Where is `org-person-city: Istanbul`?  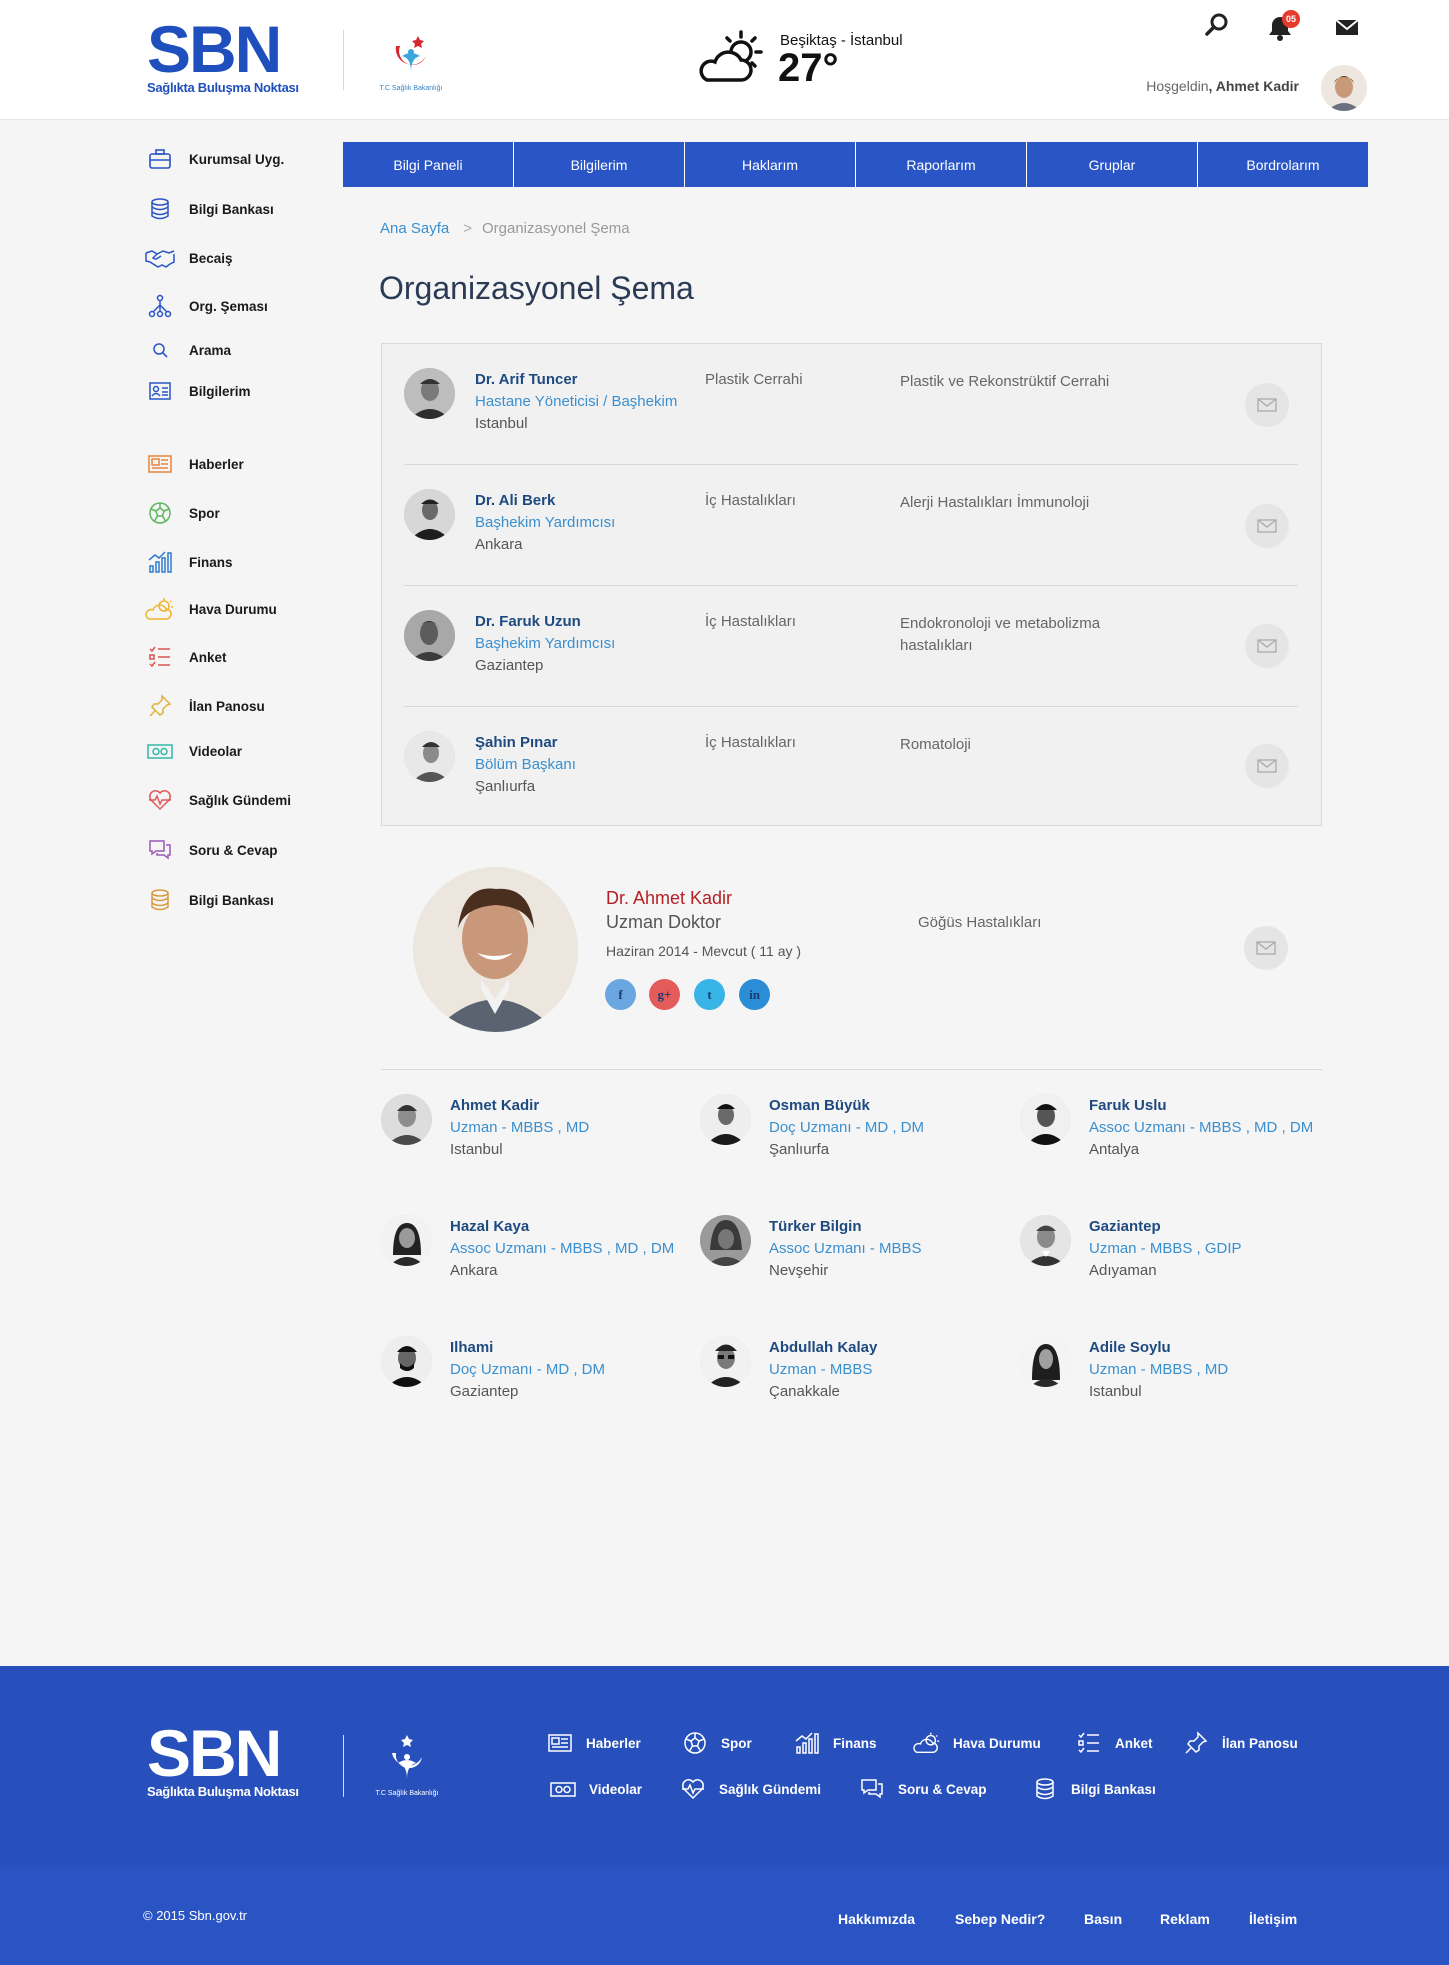 org-person-city: Istanbul is located at coordinates (501, 423).